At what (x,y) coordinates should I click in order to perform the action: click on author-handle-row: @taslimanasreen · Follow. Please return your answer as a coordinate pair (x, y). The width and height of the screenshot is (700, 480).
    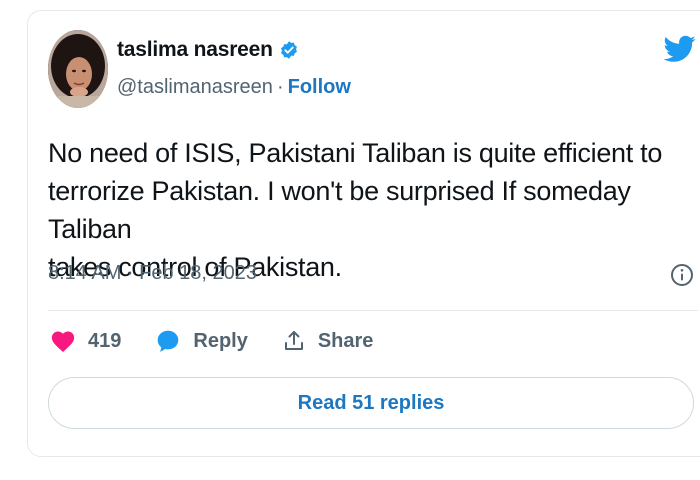
    Looking at the image, I should click on (234, 87).